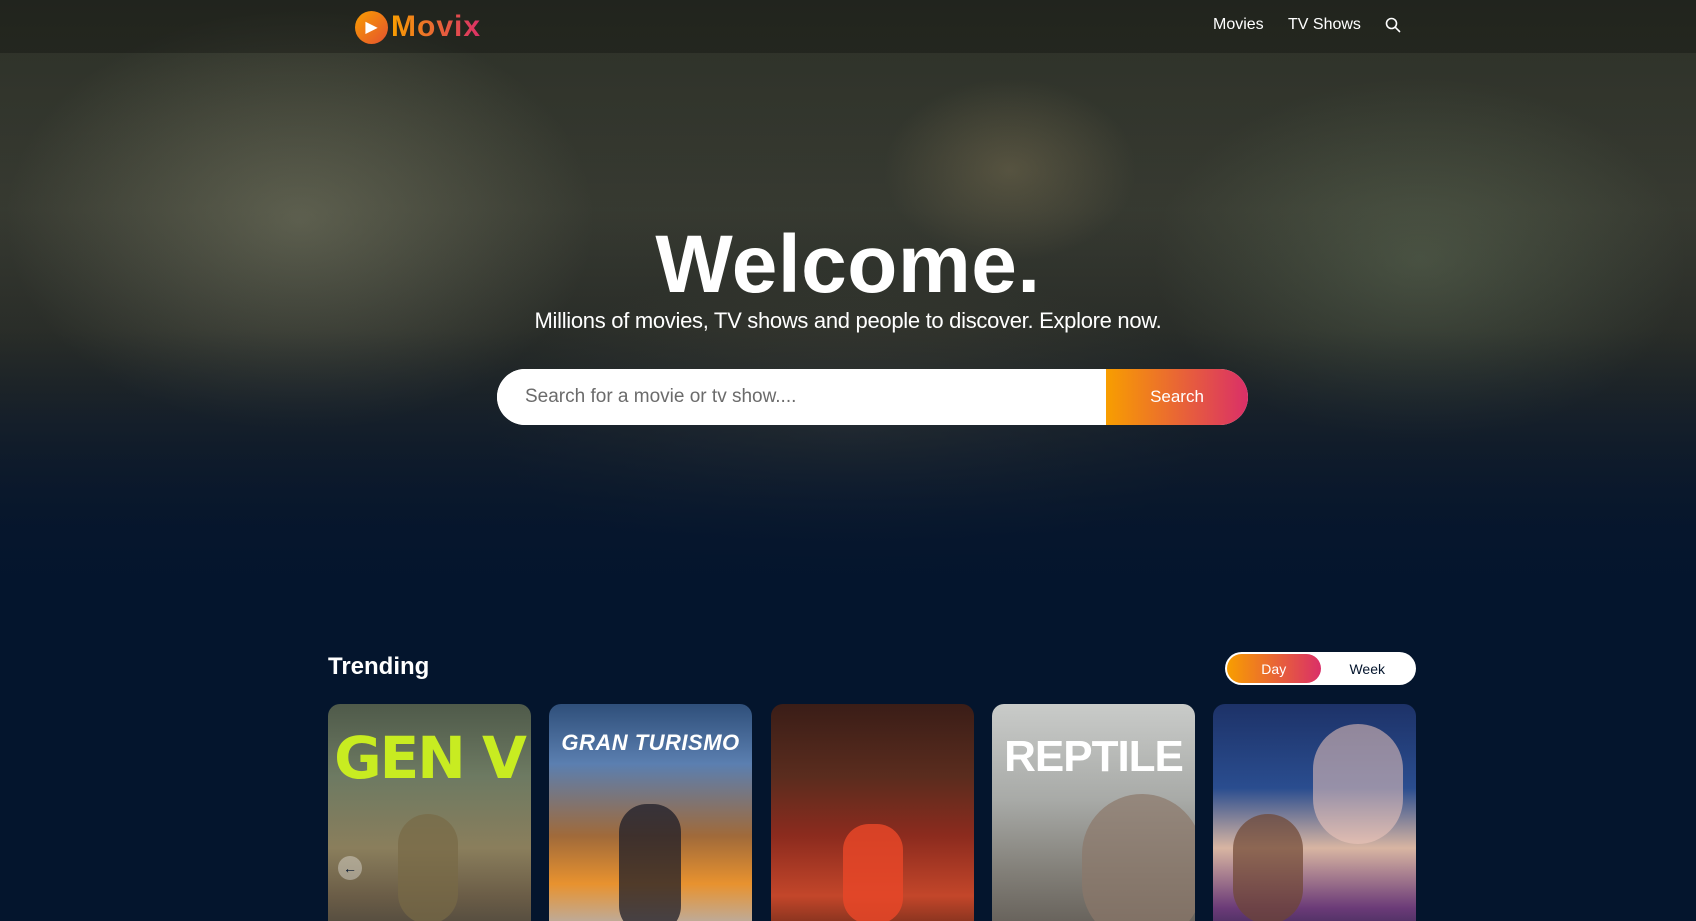 This screenshot has height=921, width=1696. I want to click on movie-card: REPTILE, so click(1093, 812).